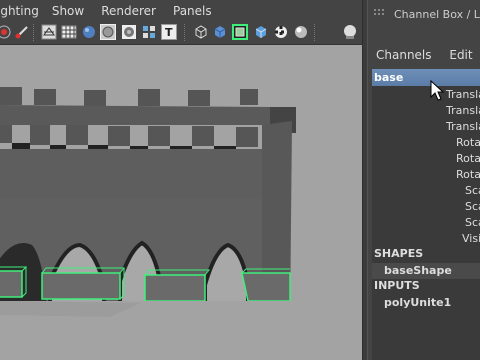  I want to click on svg-text: T, so click(169, 32).